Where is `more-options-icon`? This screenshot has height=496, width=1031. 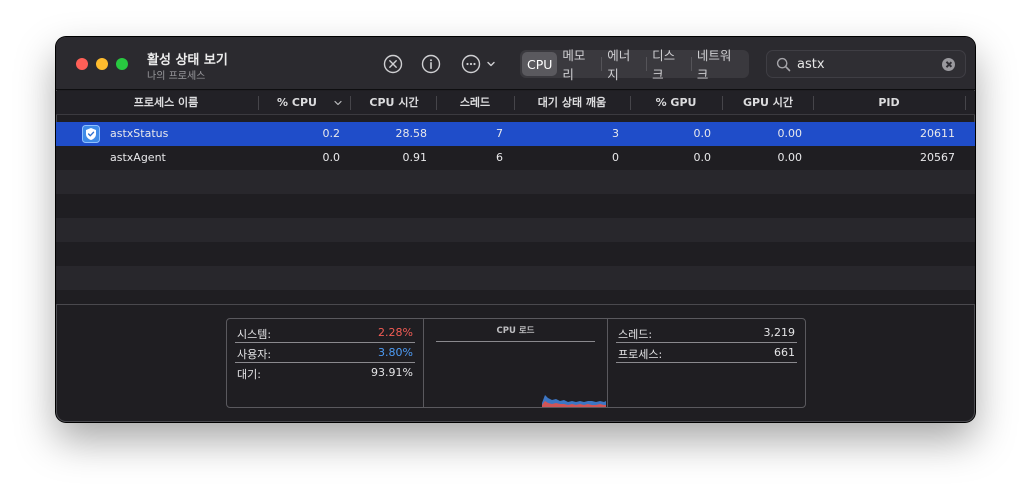 more-options-icon is located at coordinates (480, 64).